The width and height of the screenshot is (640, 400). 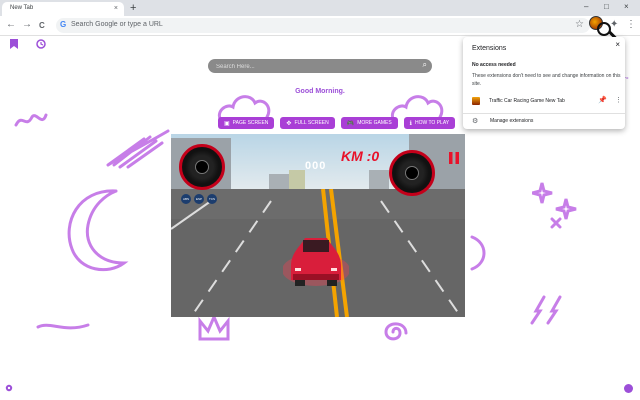 I want to click on new-tab-button: +, so click(x=133, y=8).